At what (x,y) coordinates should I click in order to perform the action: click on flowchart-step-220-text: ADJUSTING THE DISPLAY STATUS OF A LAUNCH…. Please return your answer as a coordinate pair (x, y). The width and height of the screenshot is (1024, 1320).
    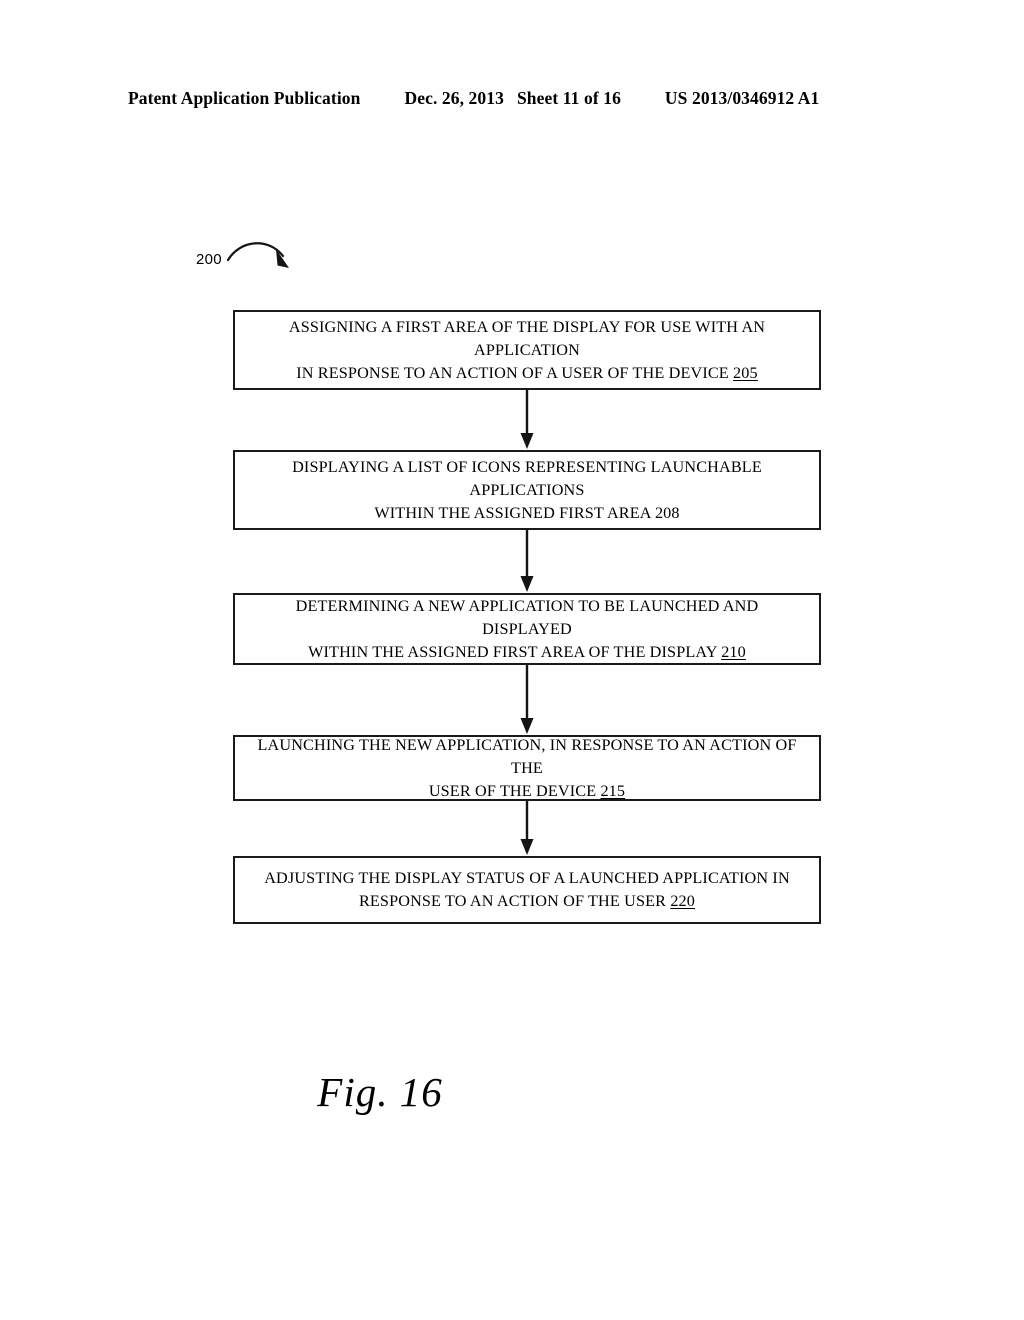
    Looking at the image, I should click on (527, 889).